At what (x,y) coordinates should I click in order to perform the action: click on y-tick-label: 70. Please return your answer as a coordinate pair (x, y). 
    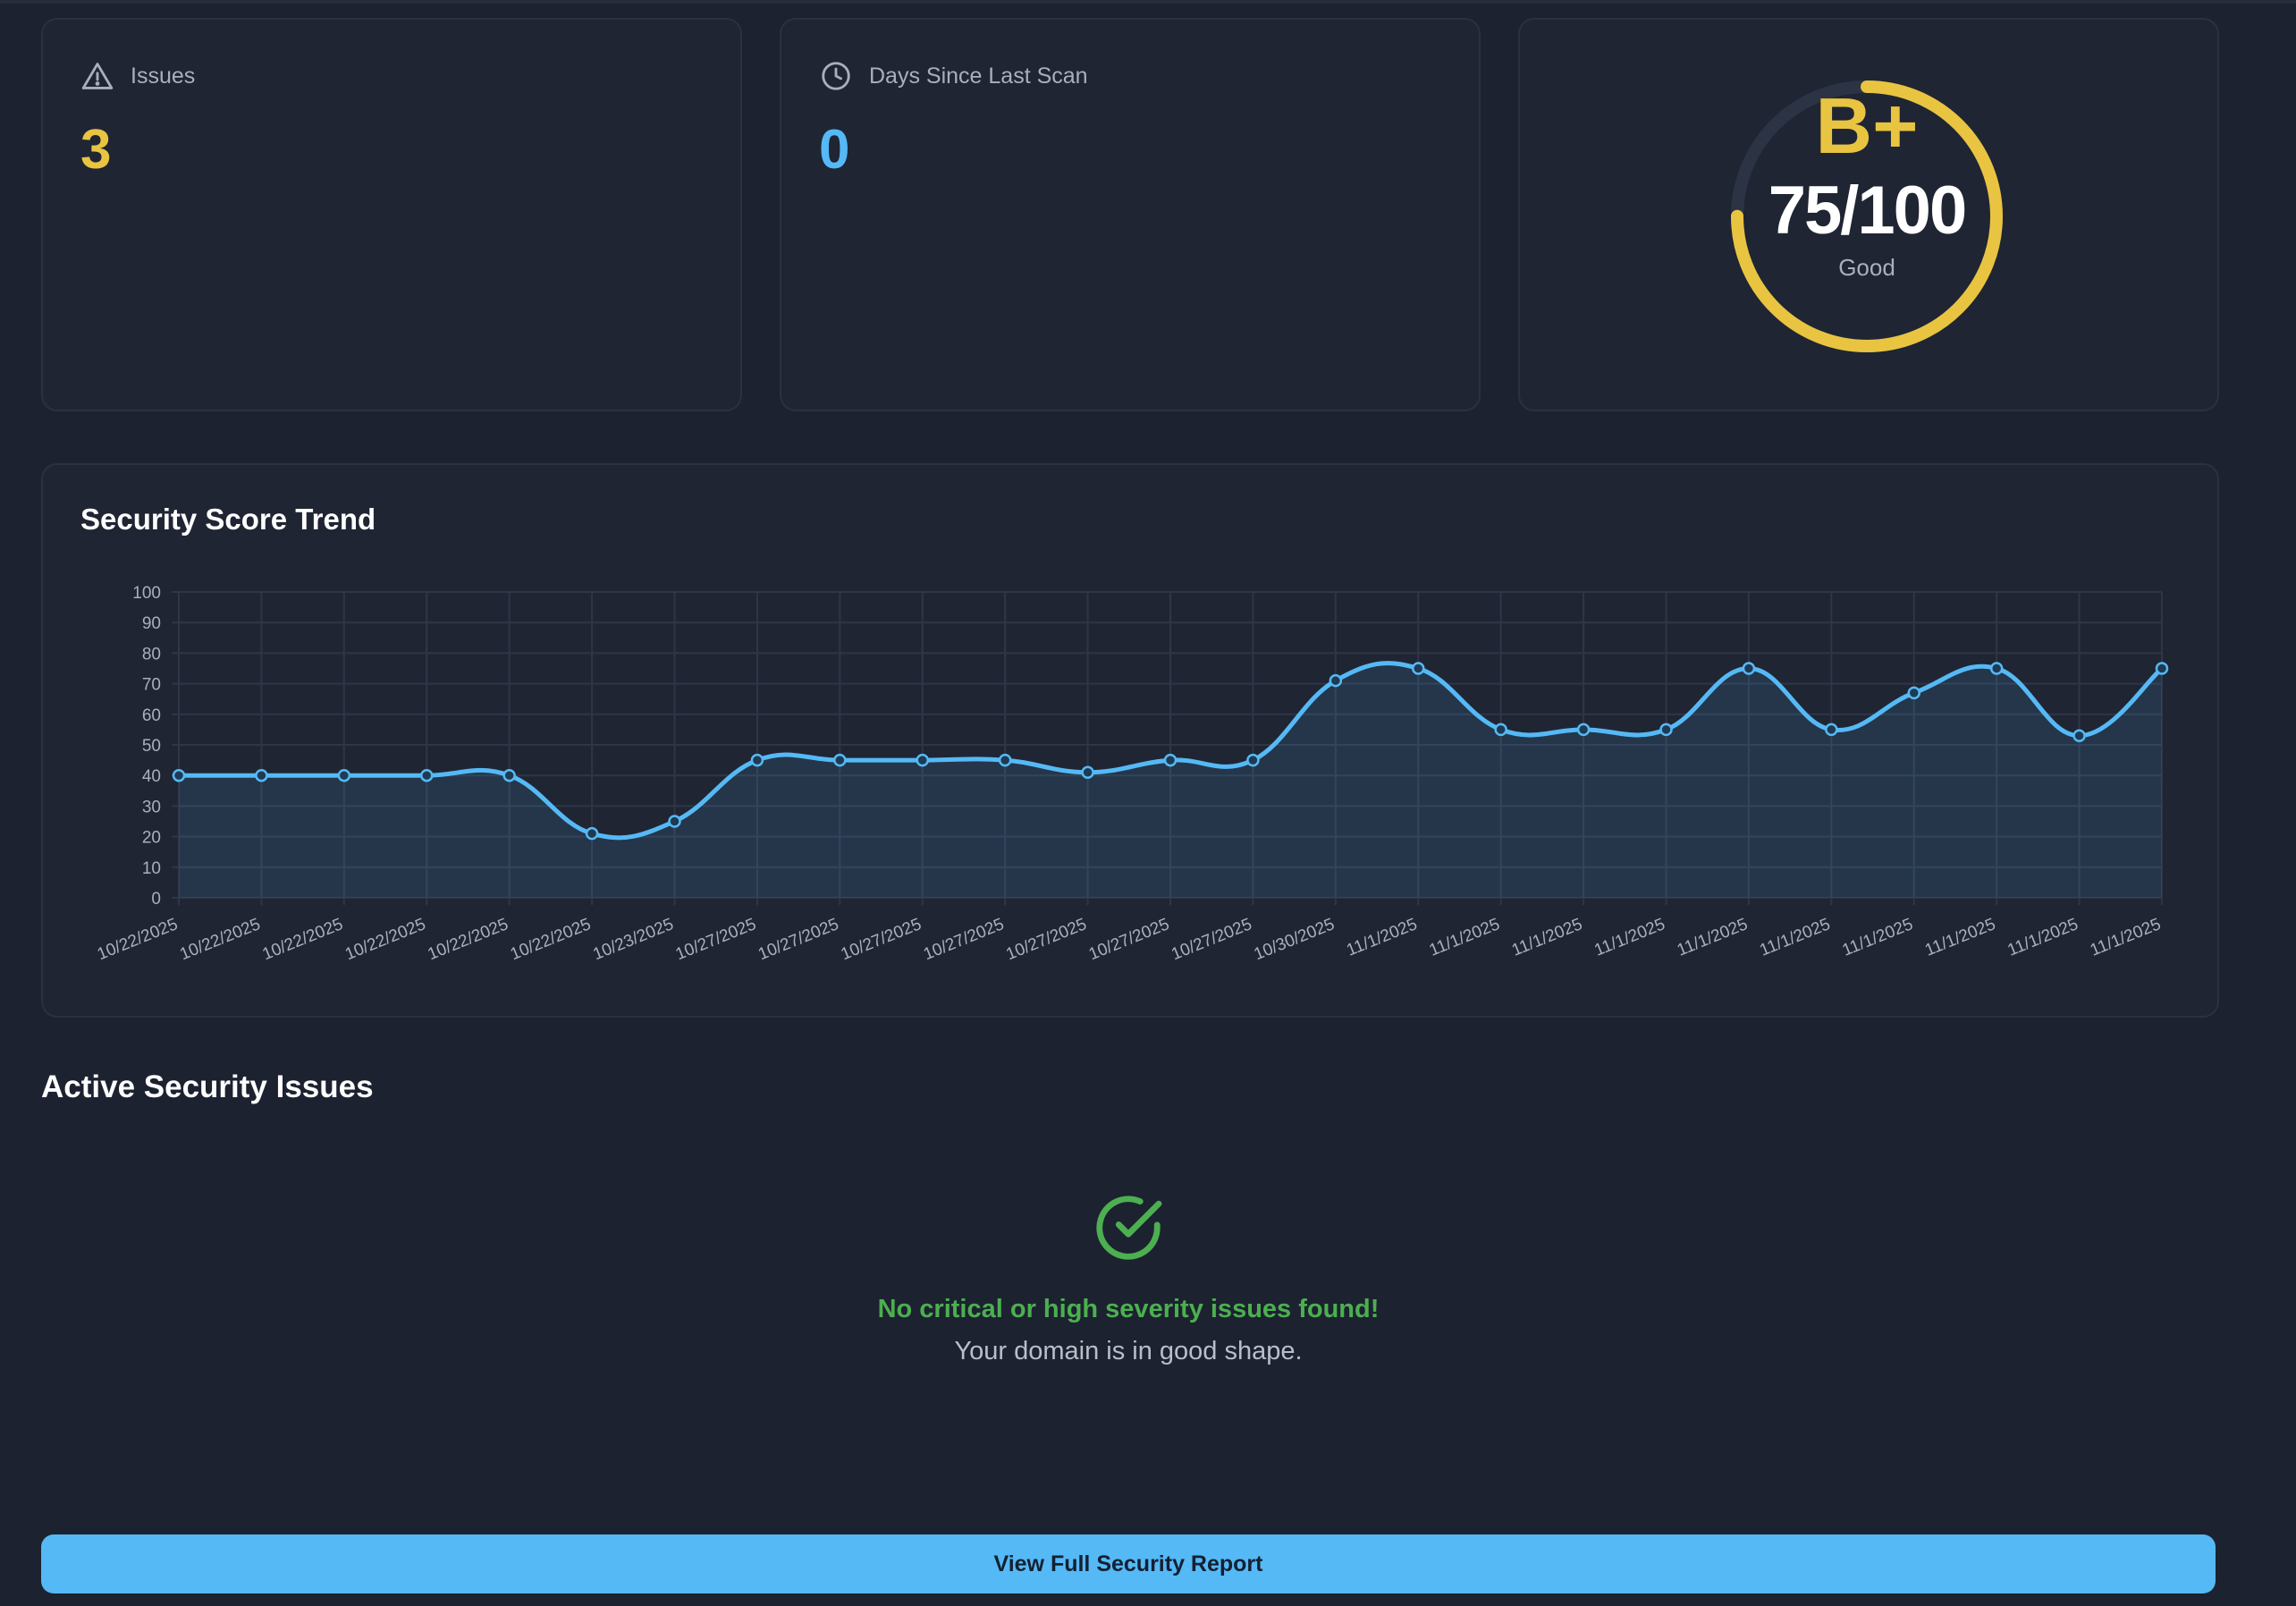
    Looking at the image, I should click on (151, 685).